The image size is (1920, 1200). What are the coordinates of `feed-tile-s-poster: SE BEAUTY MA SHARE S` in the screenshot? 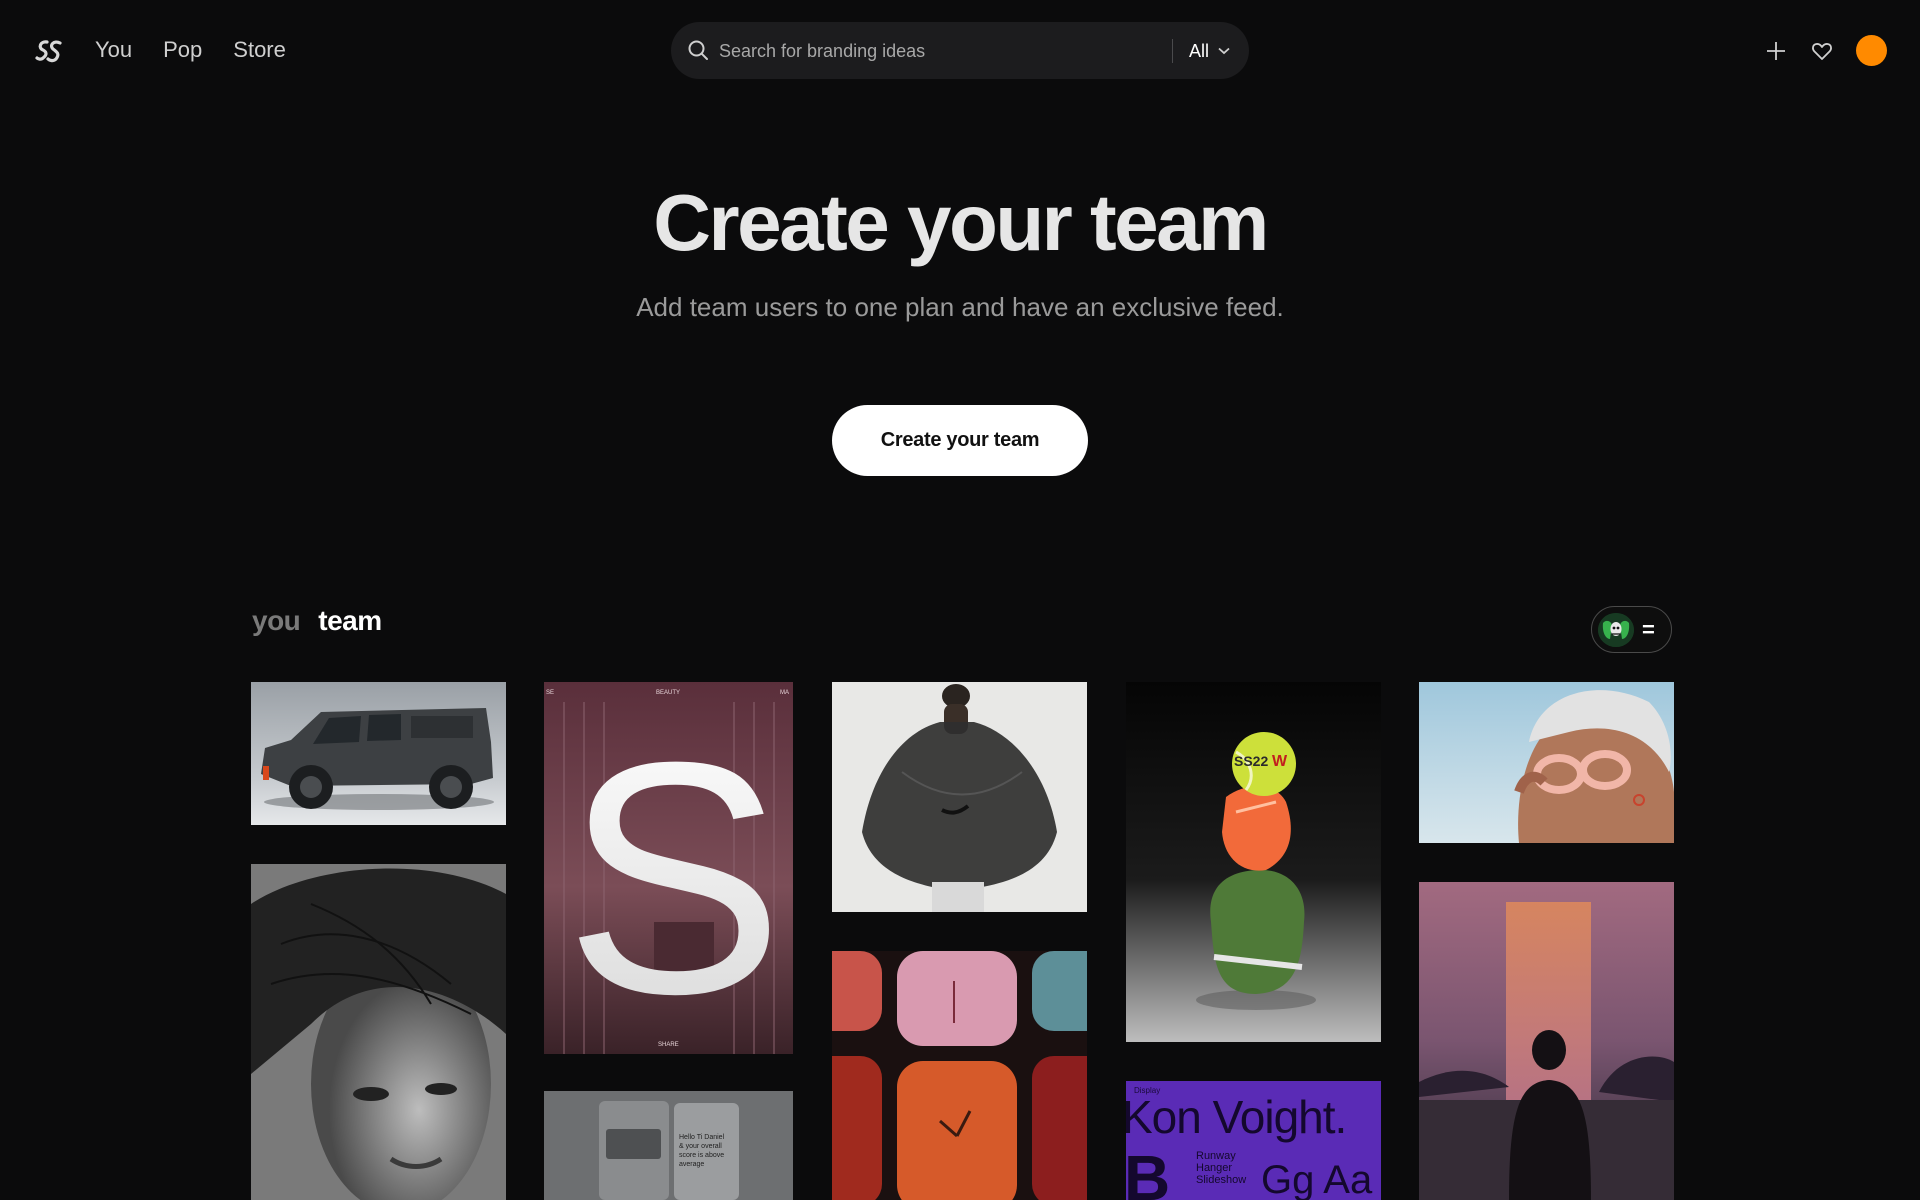 It's located at (668, 868).